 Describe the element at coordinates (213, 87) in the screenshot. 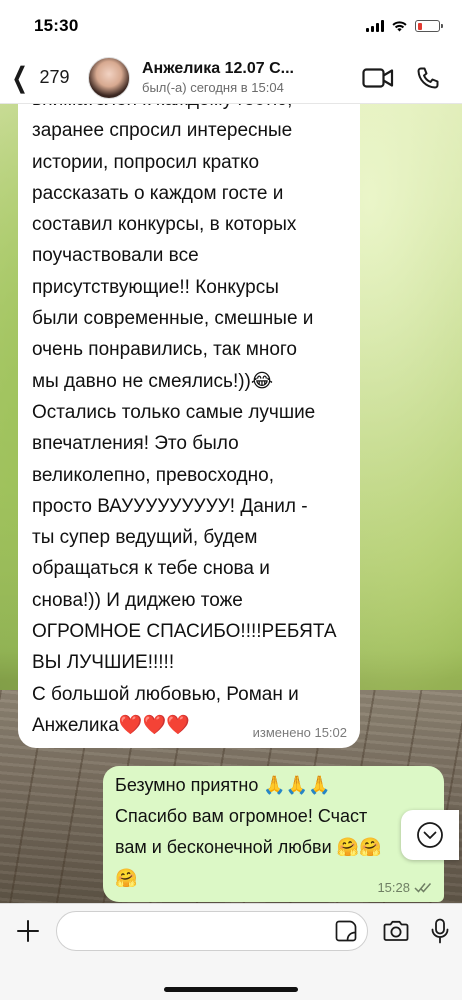

I see `contact-last-seen: был(-а) сегодня в 15:04` at that location.